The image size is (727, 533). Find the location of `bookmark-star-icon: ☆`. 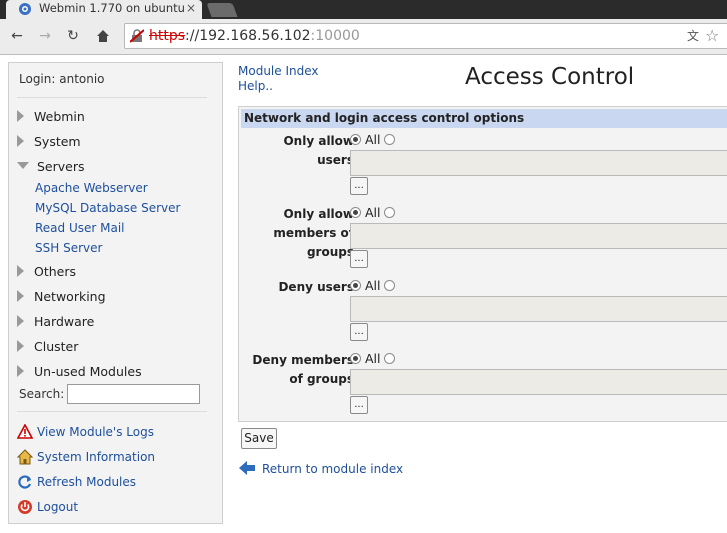

bookmark-star-icon: ☆ is located at coordinates (712, 36).